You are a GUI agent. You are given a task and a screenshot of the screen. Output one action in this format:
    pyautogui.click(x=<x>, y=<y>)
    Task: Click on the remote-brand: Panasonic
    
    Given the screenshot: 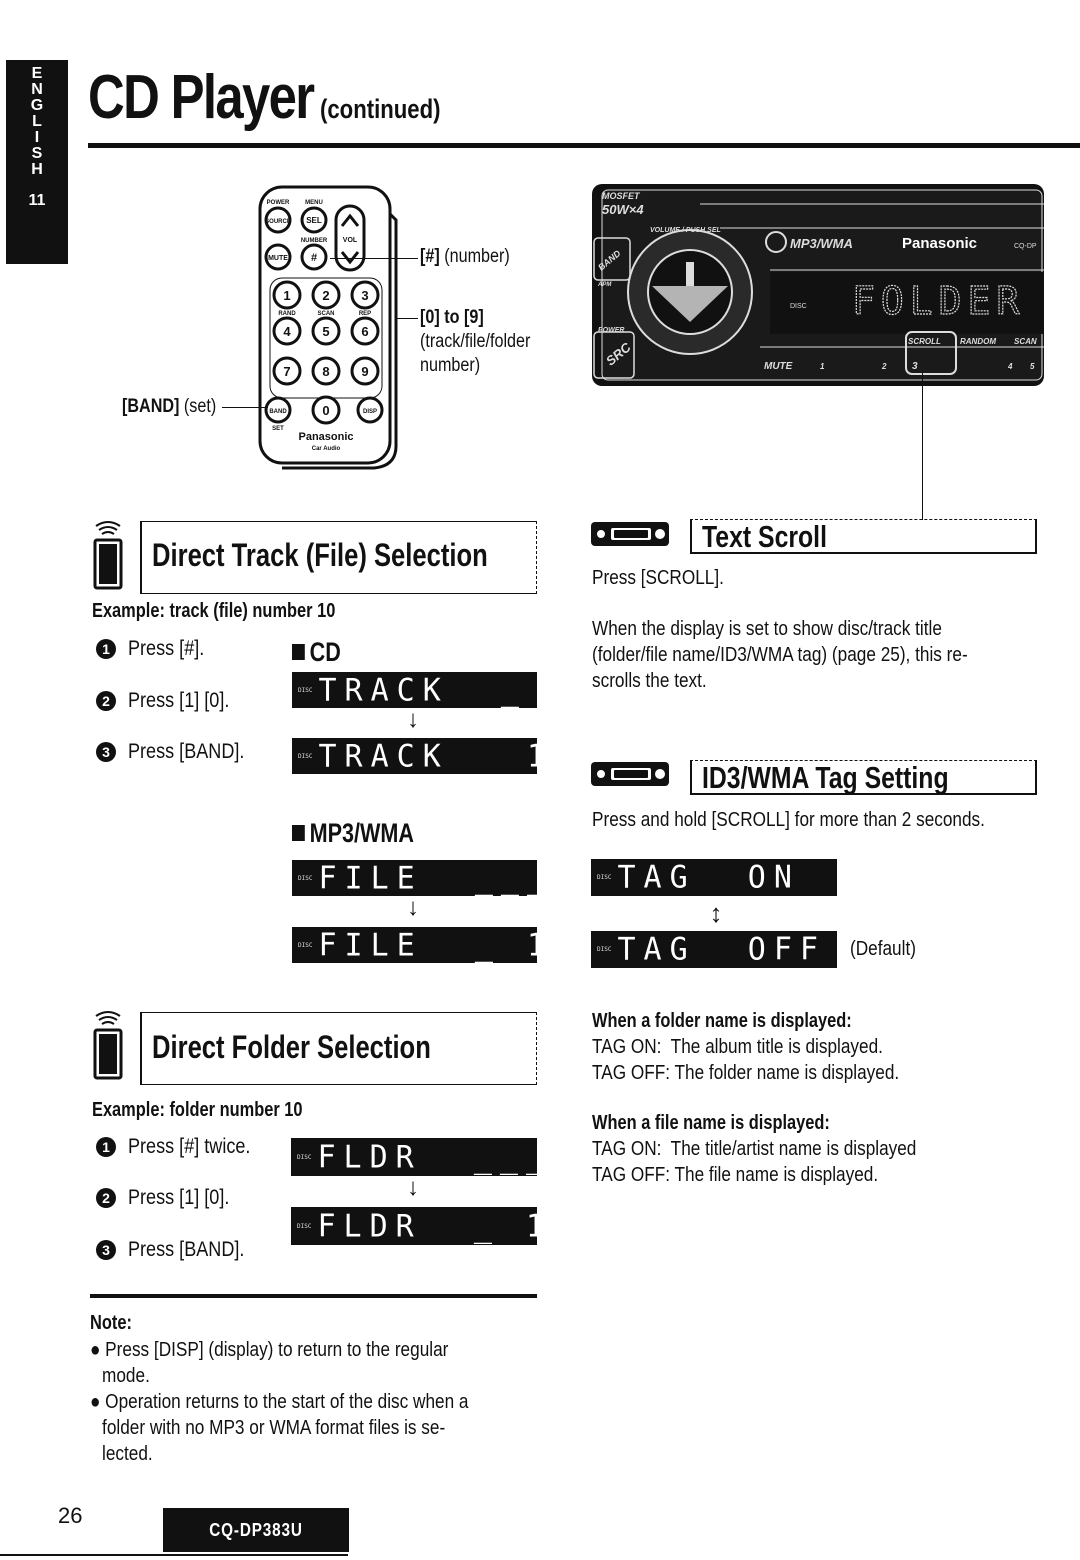 What is the action you would take?
    pyautogui.click(x=325, y=437)
    